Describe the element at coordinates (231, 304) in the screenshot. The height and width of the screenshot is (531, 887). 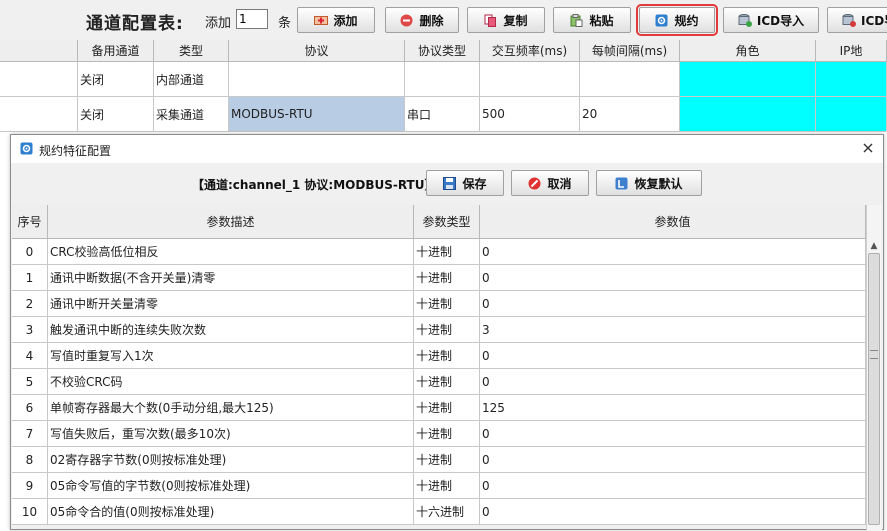
I see `description-cell: 通讯中断开关量清零` at that location.